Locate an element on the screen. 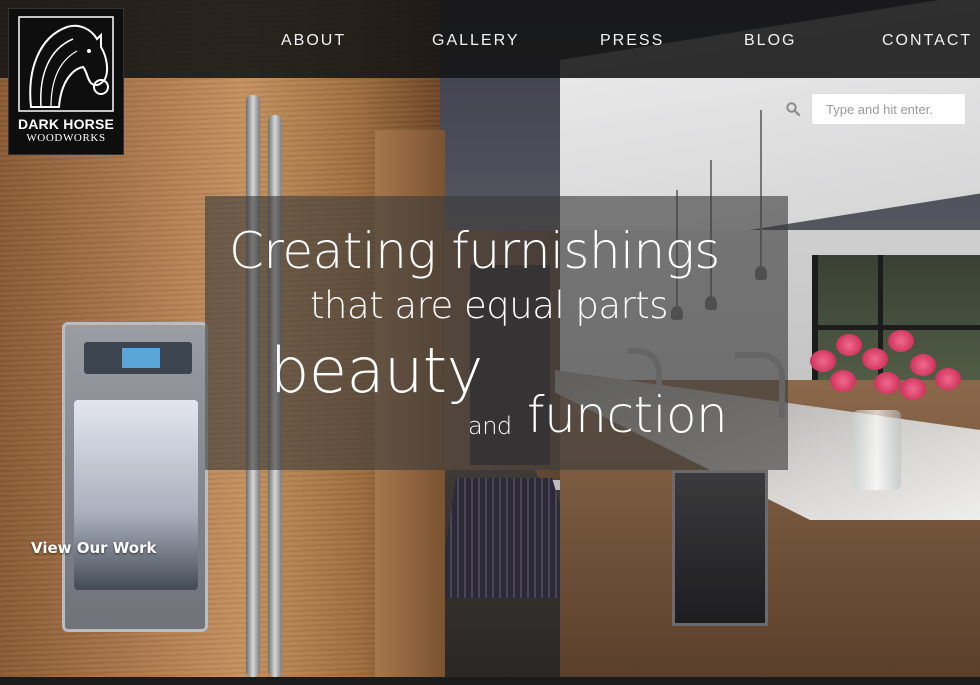 The image size is (980, 685). water-dispenser is located at coordinates (135, 477).